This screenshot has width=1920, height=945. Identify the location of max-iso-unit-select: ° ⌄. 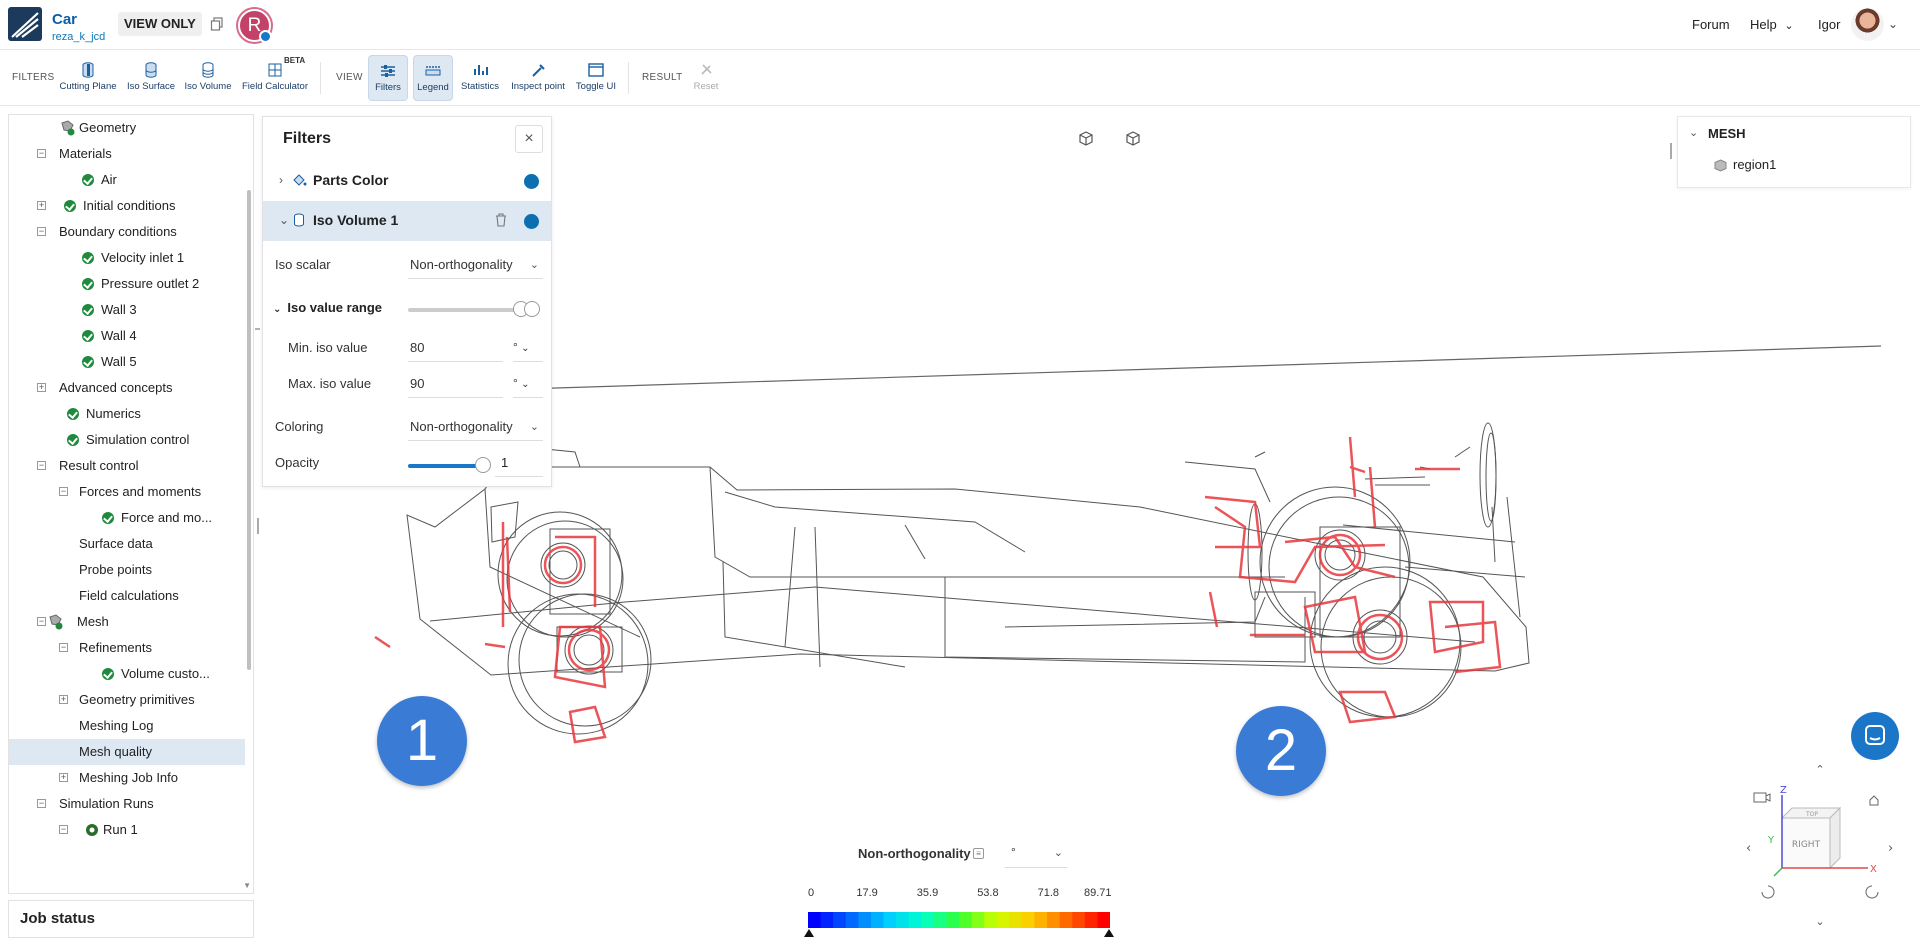
(528, 384).